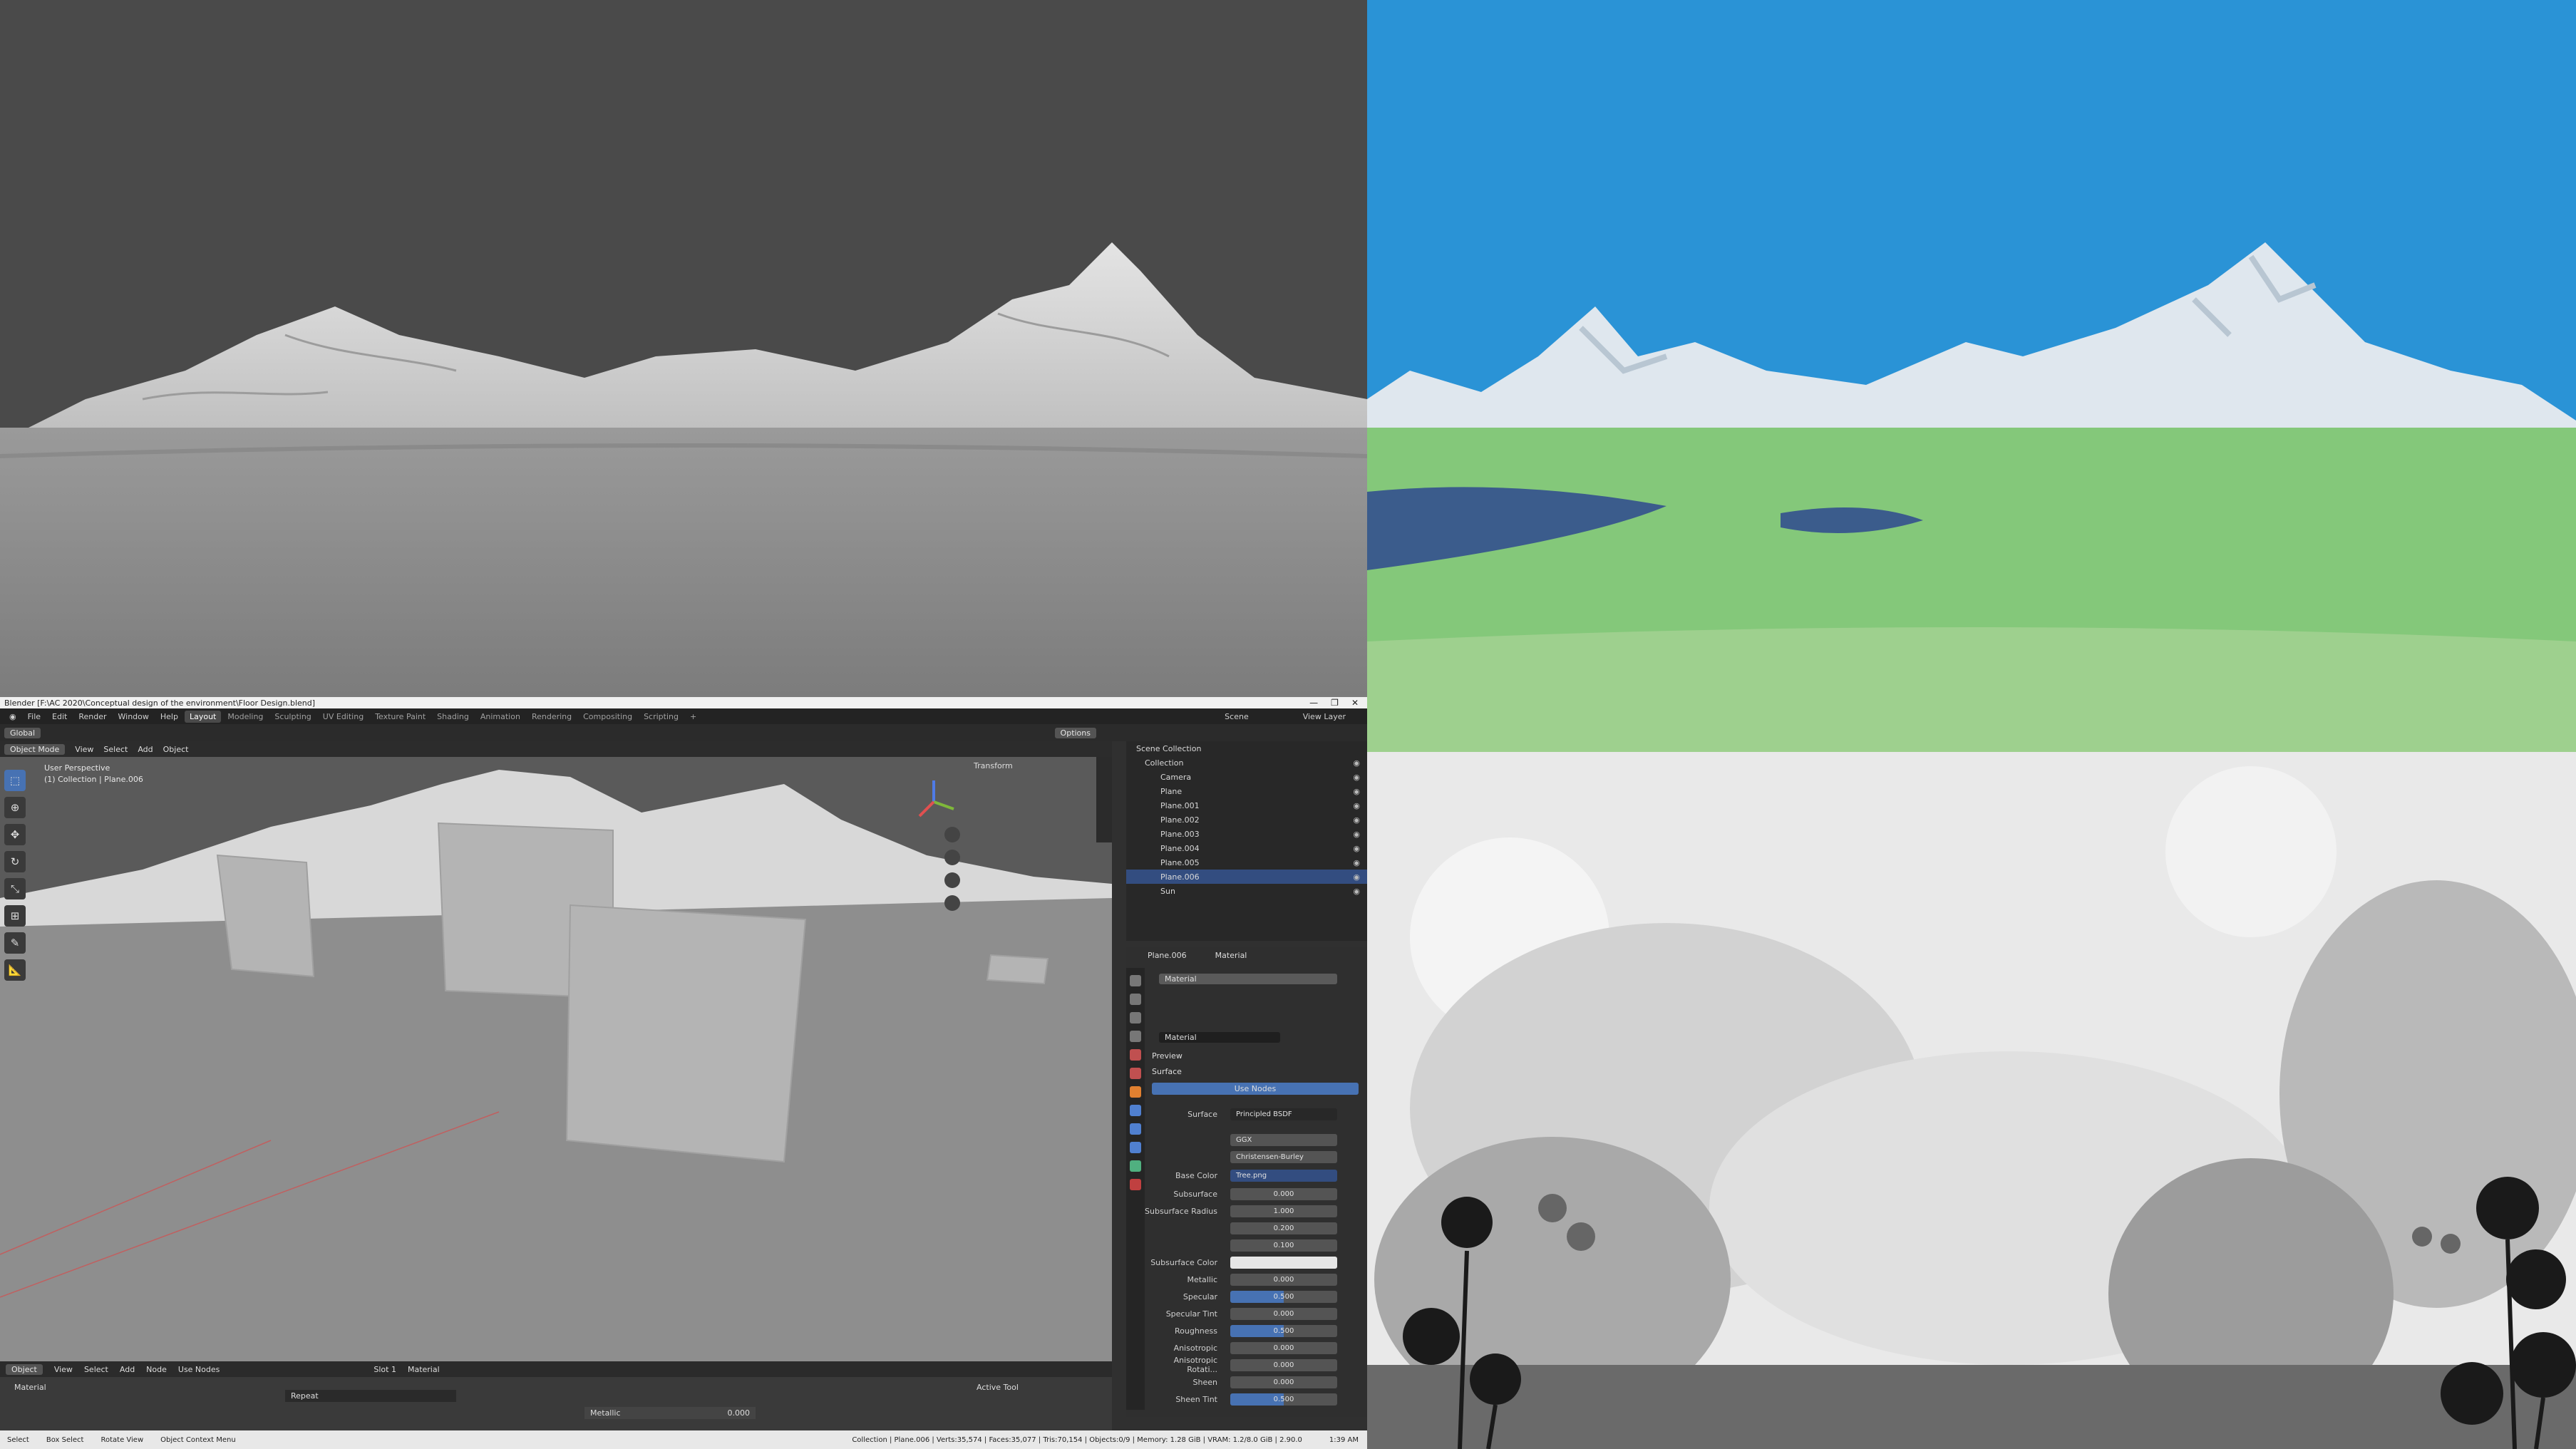  What do you see at coordinates (1135, 1036) in the screenshot?
I see `view-layer-tab-icon` at bounding box center [1135, 1036].